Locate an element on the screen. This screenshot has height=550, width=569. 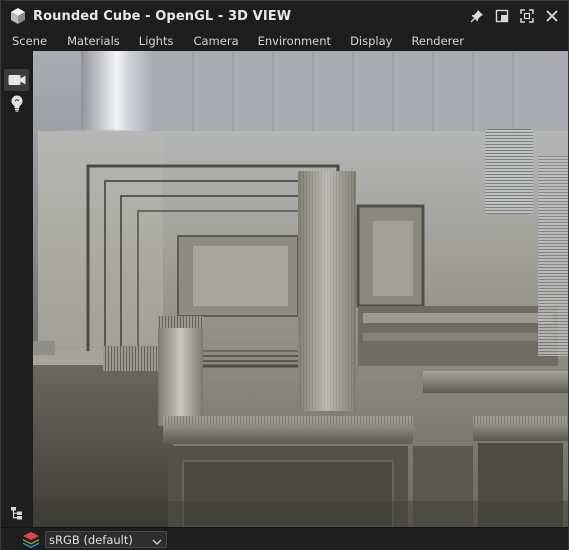
camera-tool-button is located at coordinates (16, 80).